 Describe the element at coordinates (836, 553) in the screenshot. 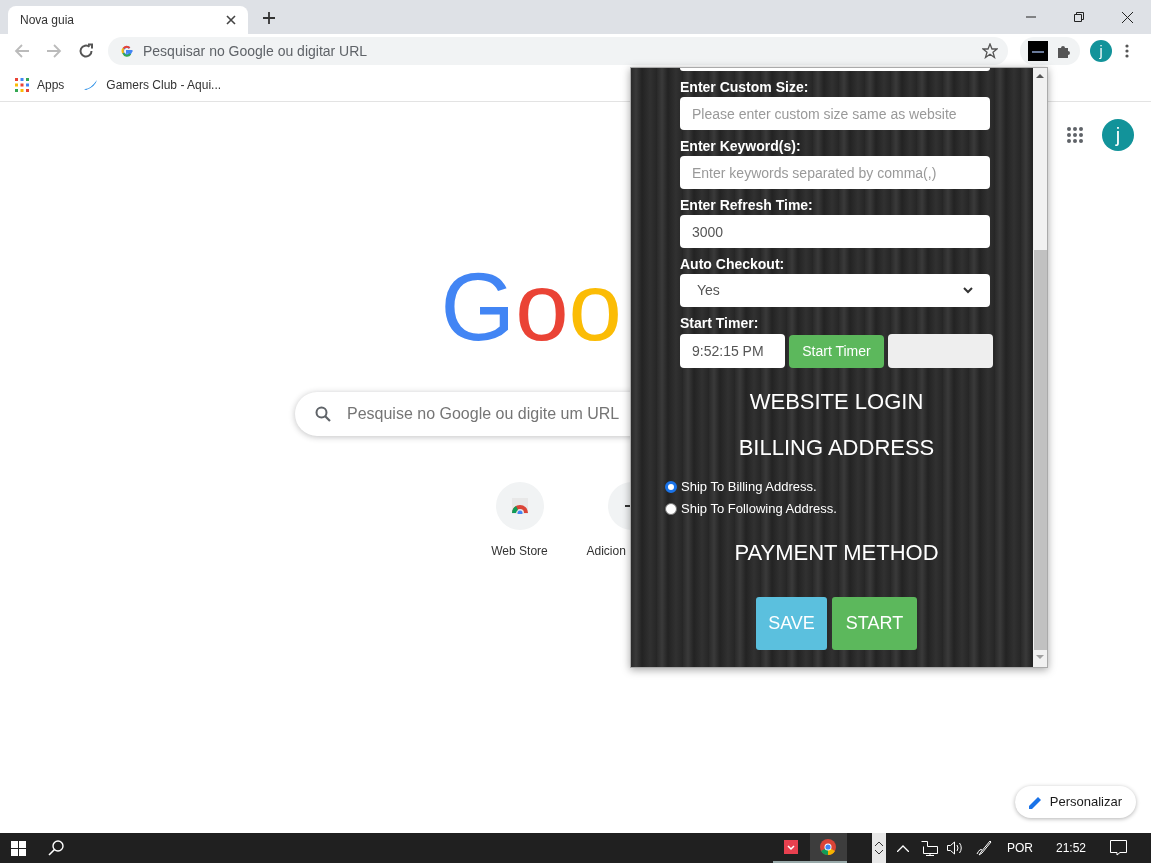

I see `section-heading: PAYMENT METHOD` at that location.